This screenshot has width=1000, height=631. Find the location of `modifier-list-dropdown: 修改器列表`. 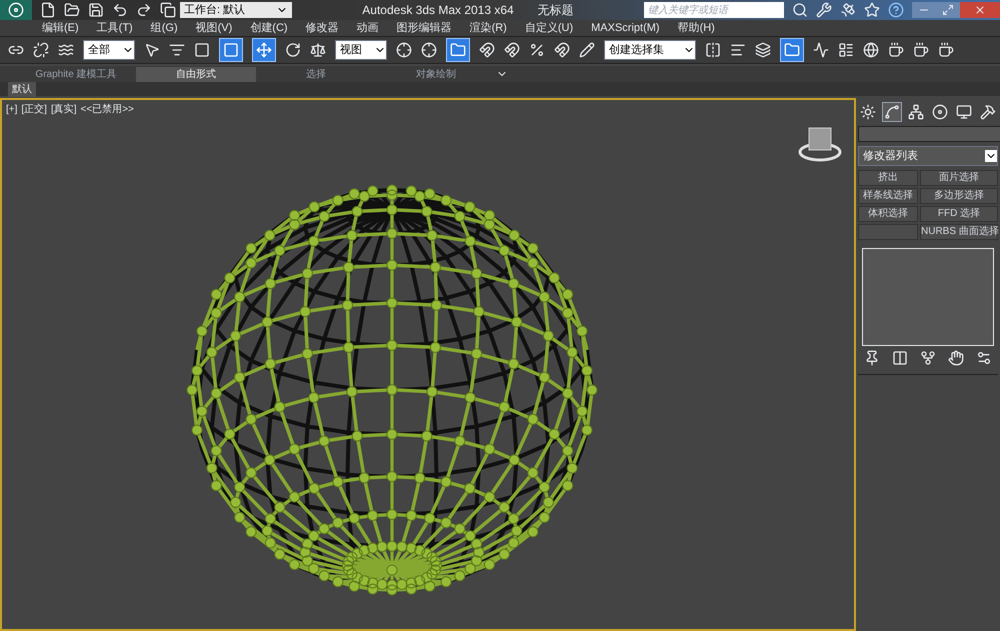

modifier-list-dropdown: 修改器列表 is located at coordinates (928, 156).